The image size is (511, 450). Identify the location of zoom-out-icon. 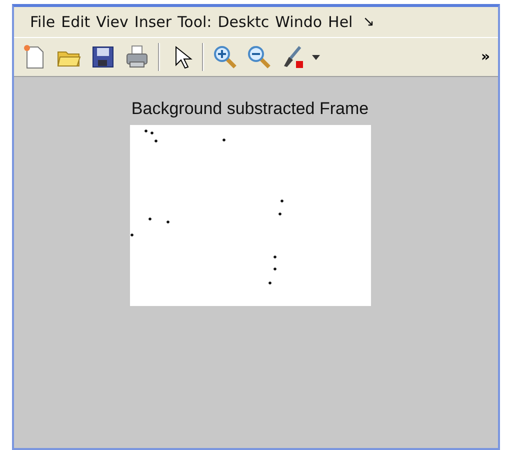
(259, 57).